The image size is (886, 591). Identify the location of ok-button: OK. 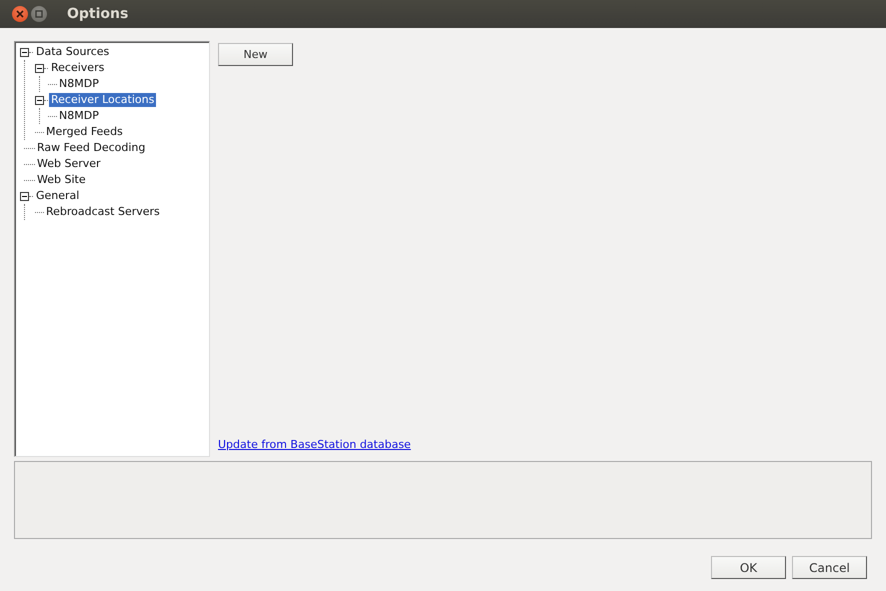
(748, 567).